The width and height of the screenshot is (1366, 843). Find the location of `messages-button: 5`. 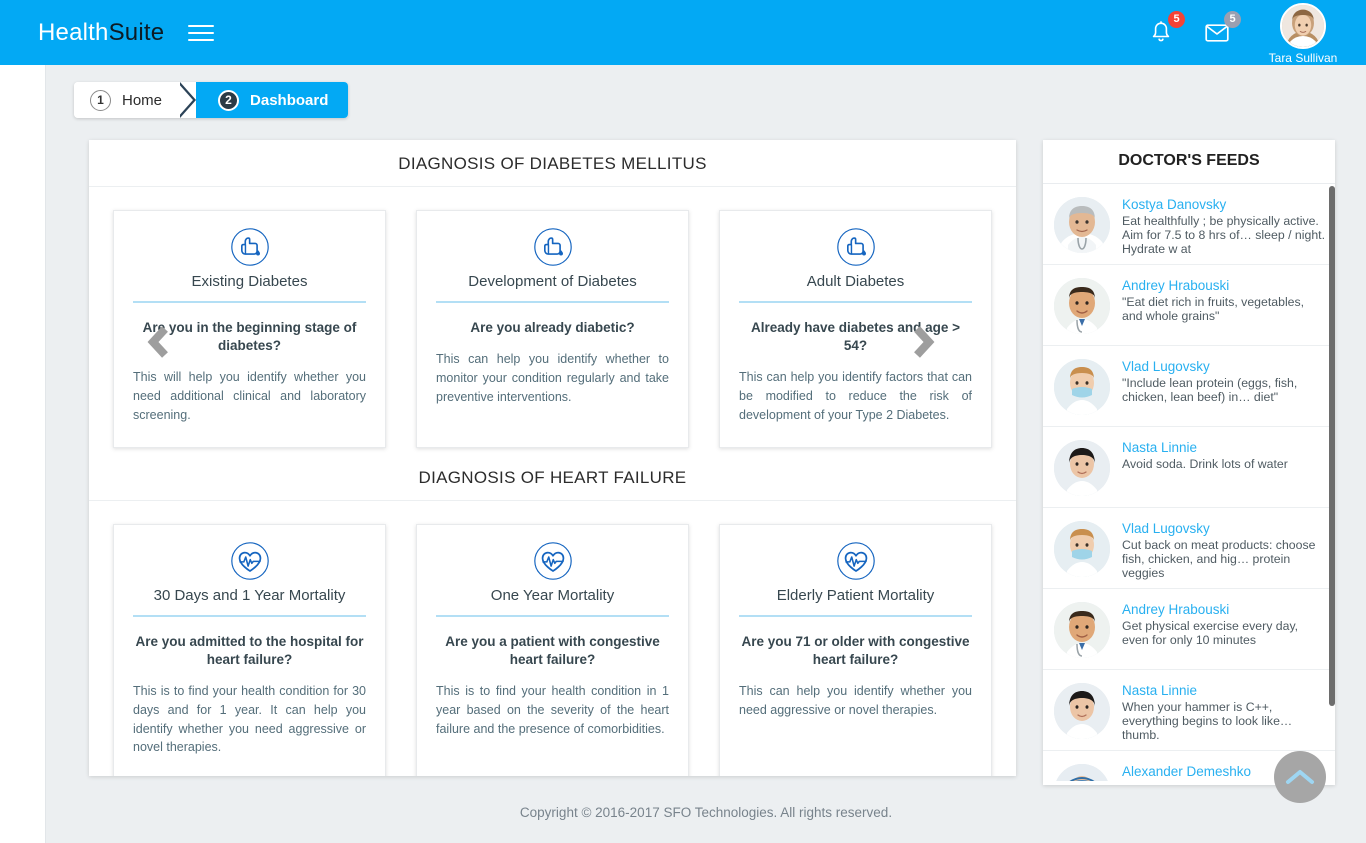

messages-button: 5 is located at coordinates (1222, 28).